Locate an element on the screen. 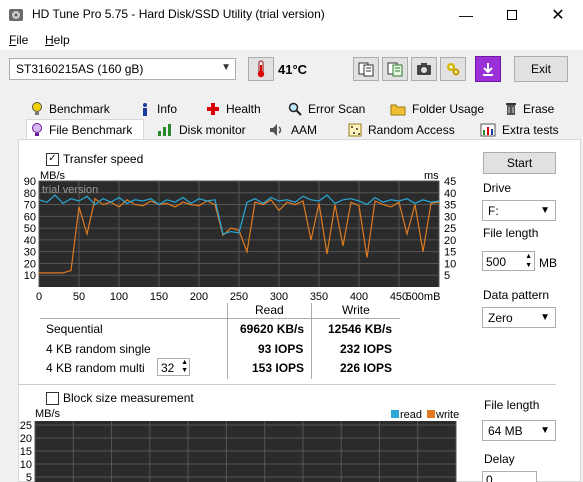  menu-file-rest: ile is located at coordinates (22, 40).